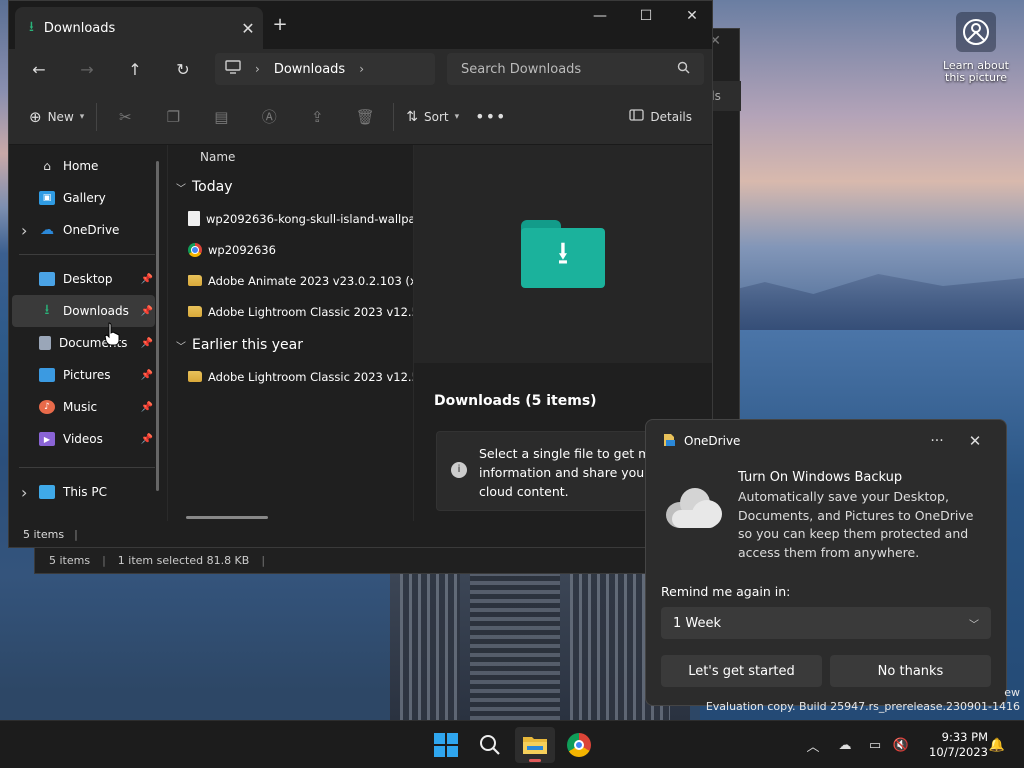 The height and width of the screenshot is (768, 1024). What do you see at coordinates (669, 441) in the screenshot?
I see `onedrive-app-icon` at bounding box center [669, 441].